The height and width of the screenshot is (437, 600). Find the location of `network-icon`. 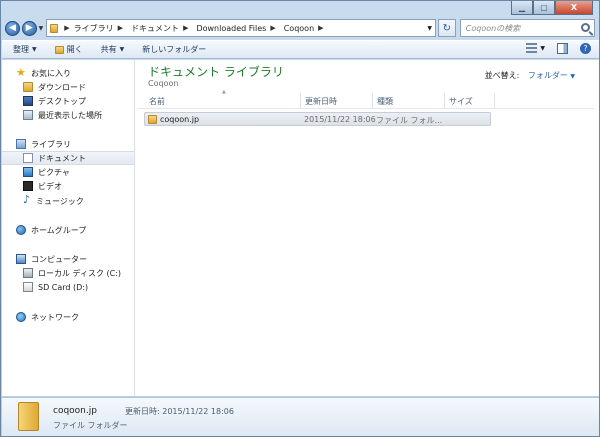

network-icon is located at coordinates (21, 317).